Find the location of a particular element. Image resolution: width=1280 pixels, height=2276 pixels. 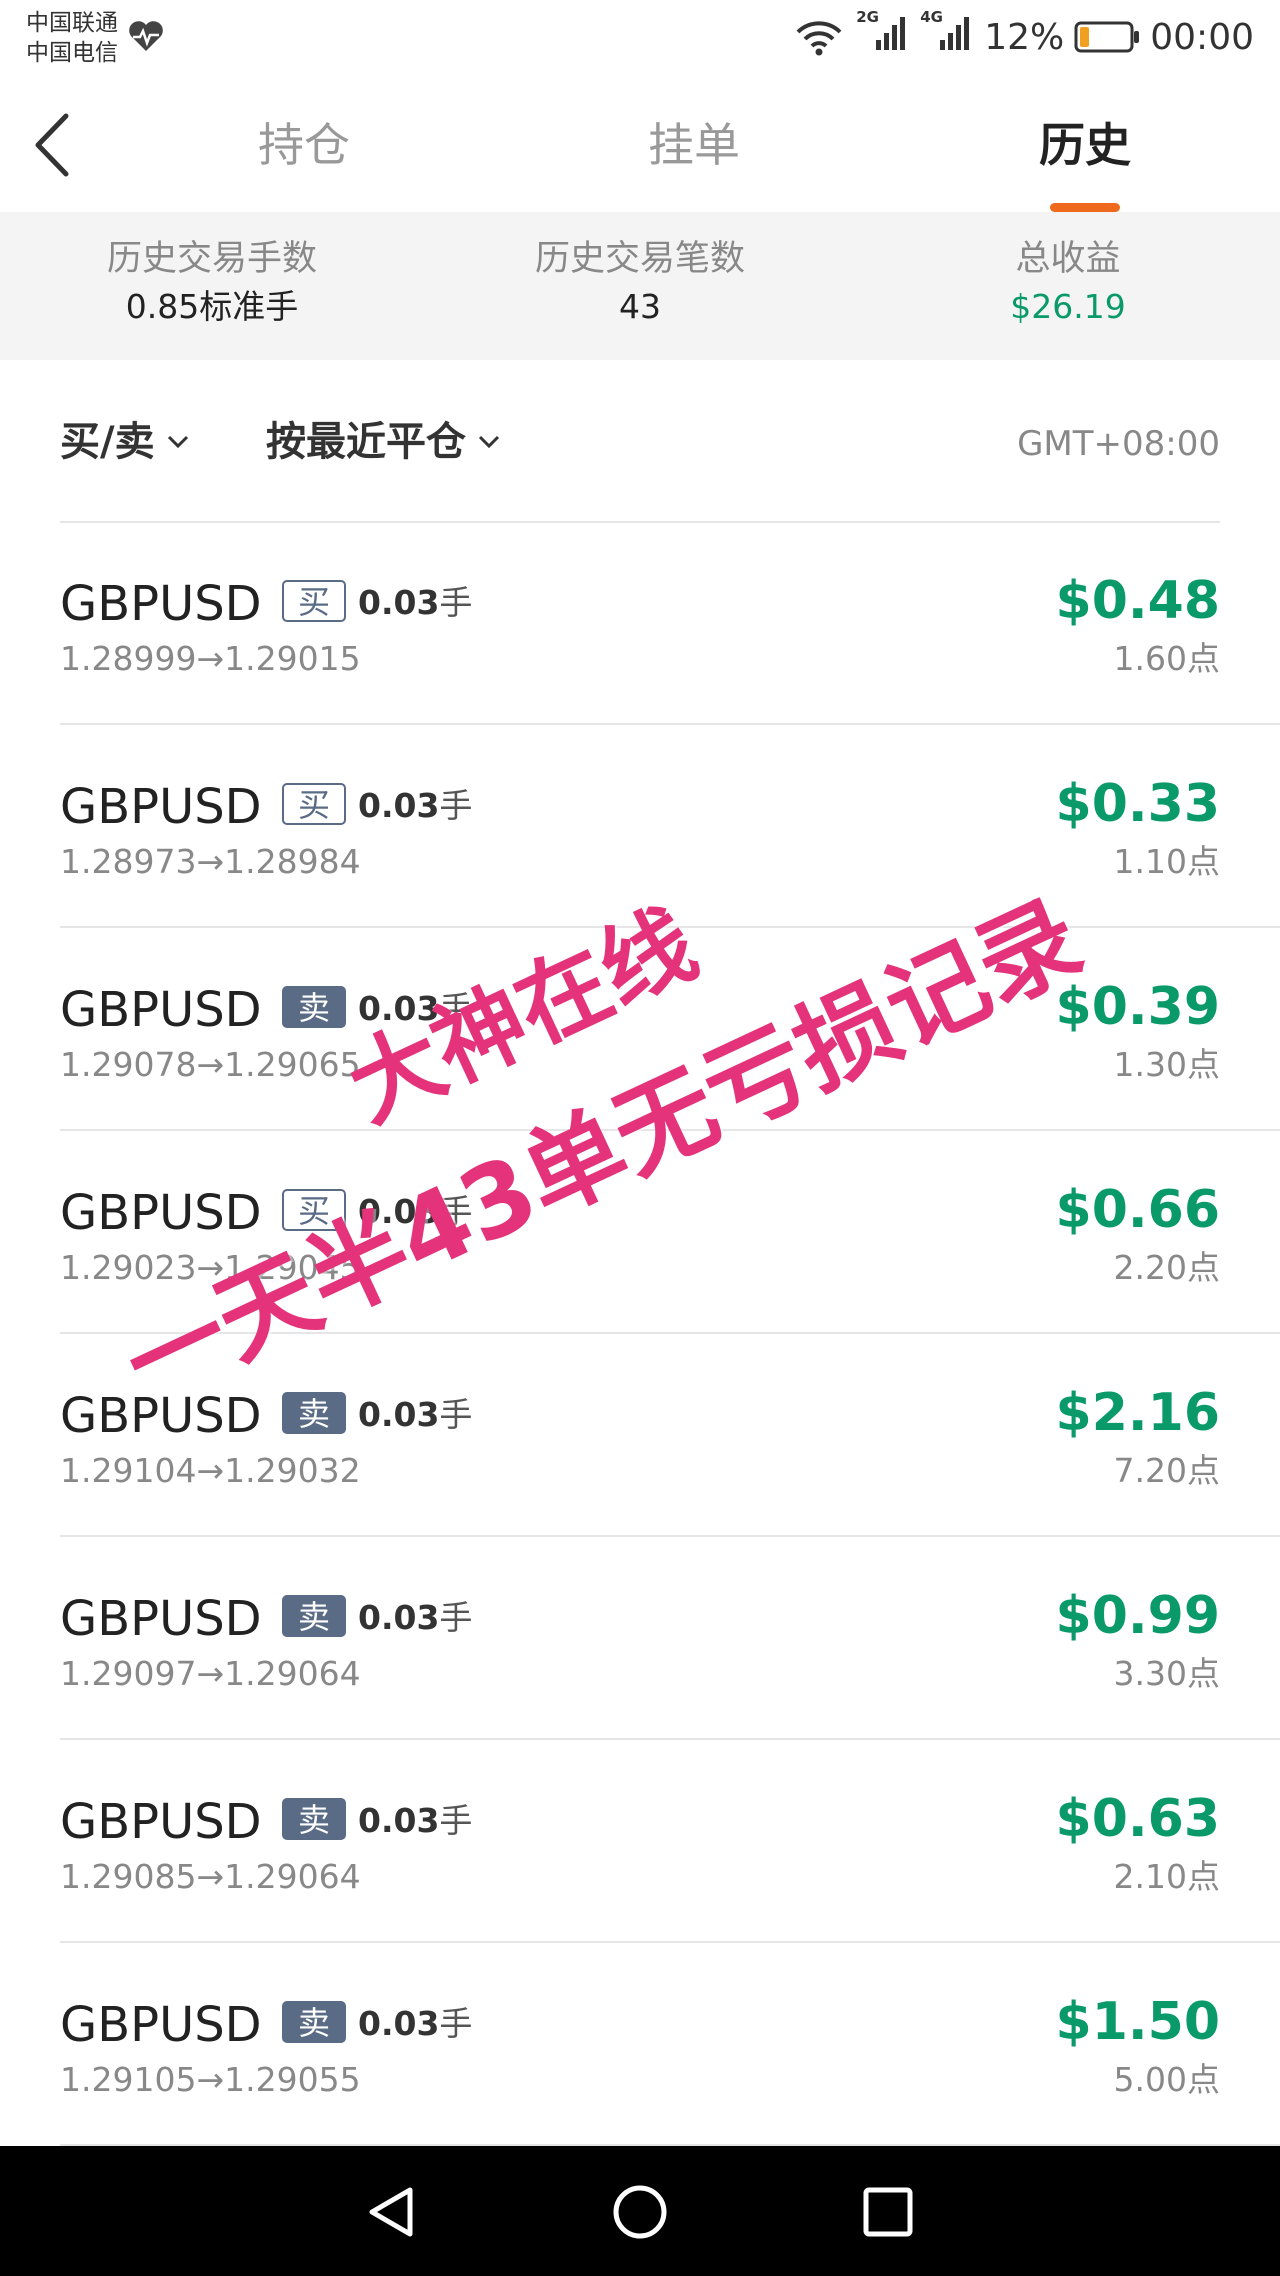

system-nav-bar is located at coordinates (640, 2211).